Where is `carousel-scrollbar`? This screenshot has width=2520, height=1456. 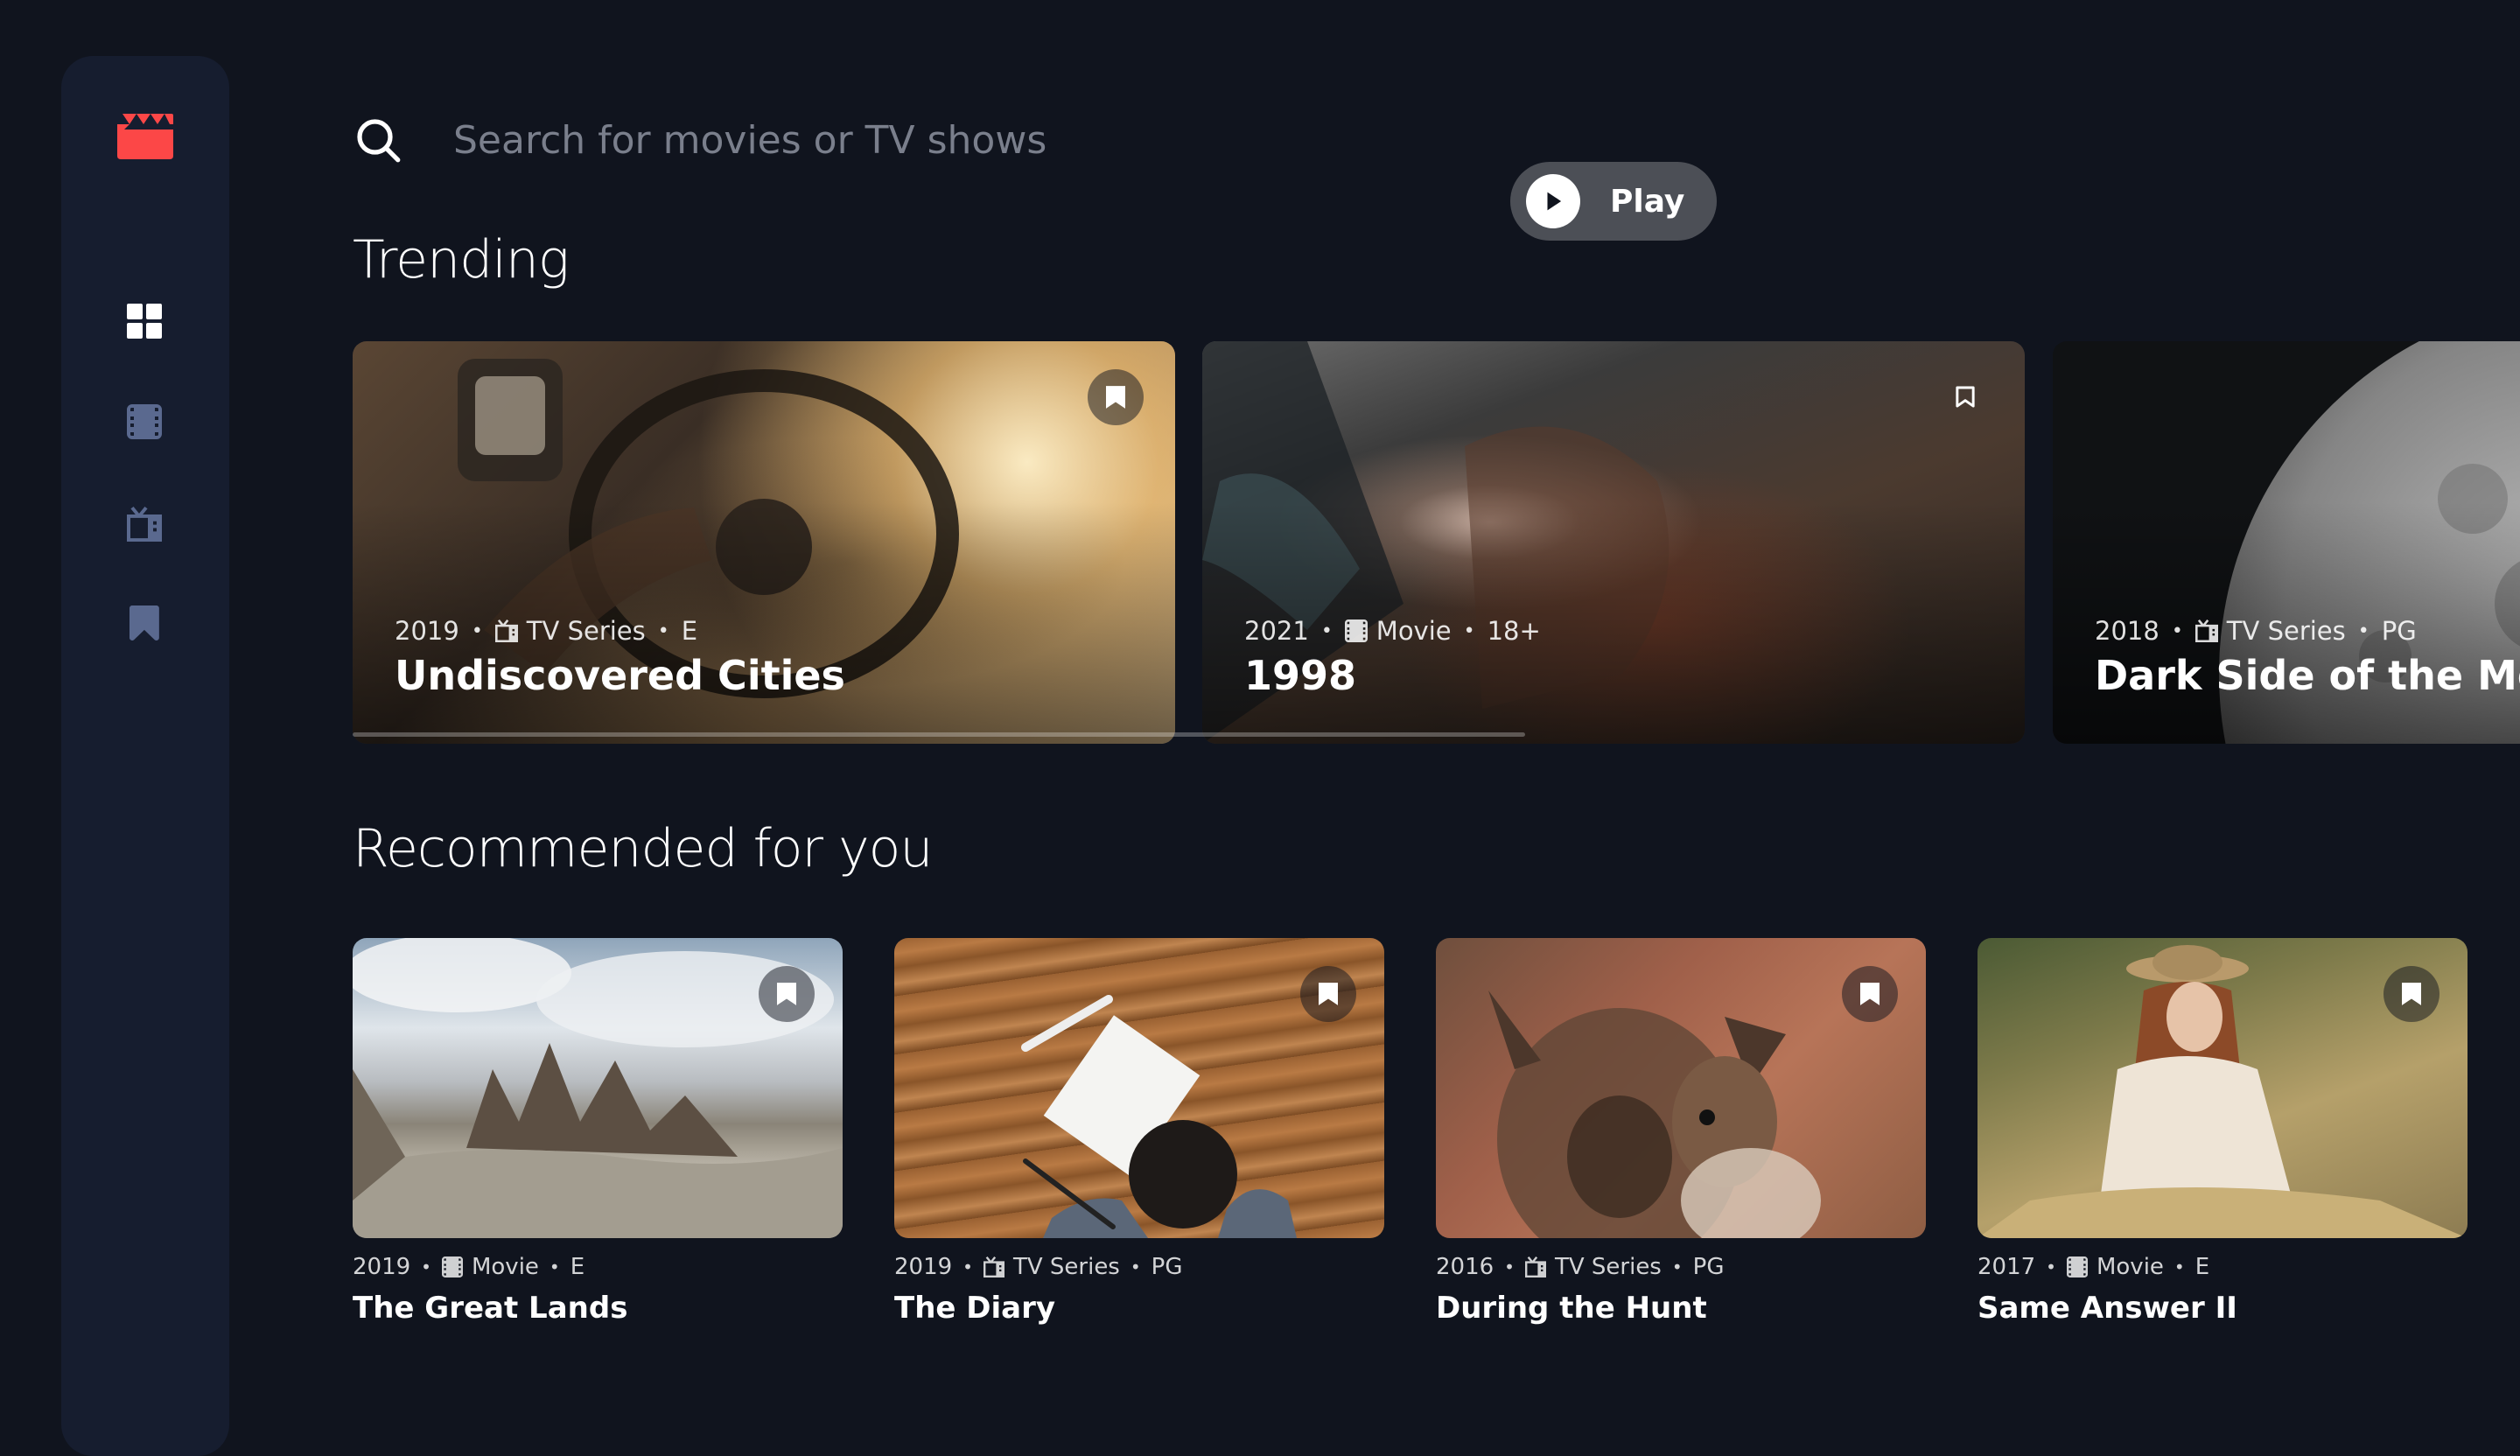
carousel-scrollbar is located at coordinates (939, 734).